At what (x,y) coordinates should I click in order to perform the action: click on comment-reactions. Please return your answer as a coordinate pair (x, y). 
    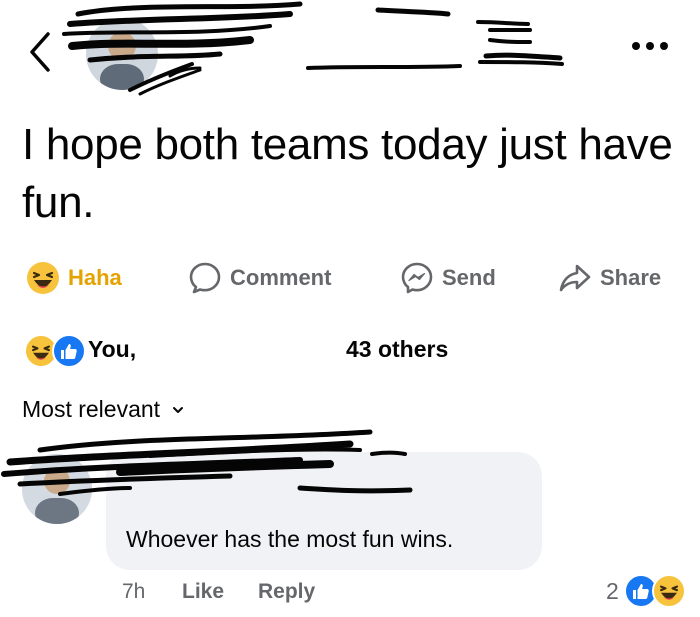
    Looking at the image, I should click on (655, 591).